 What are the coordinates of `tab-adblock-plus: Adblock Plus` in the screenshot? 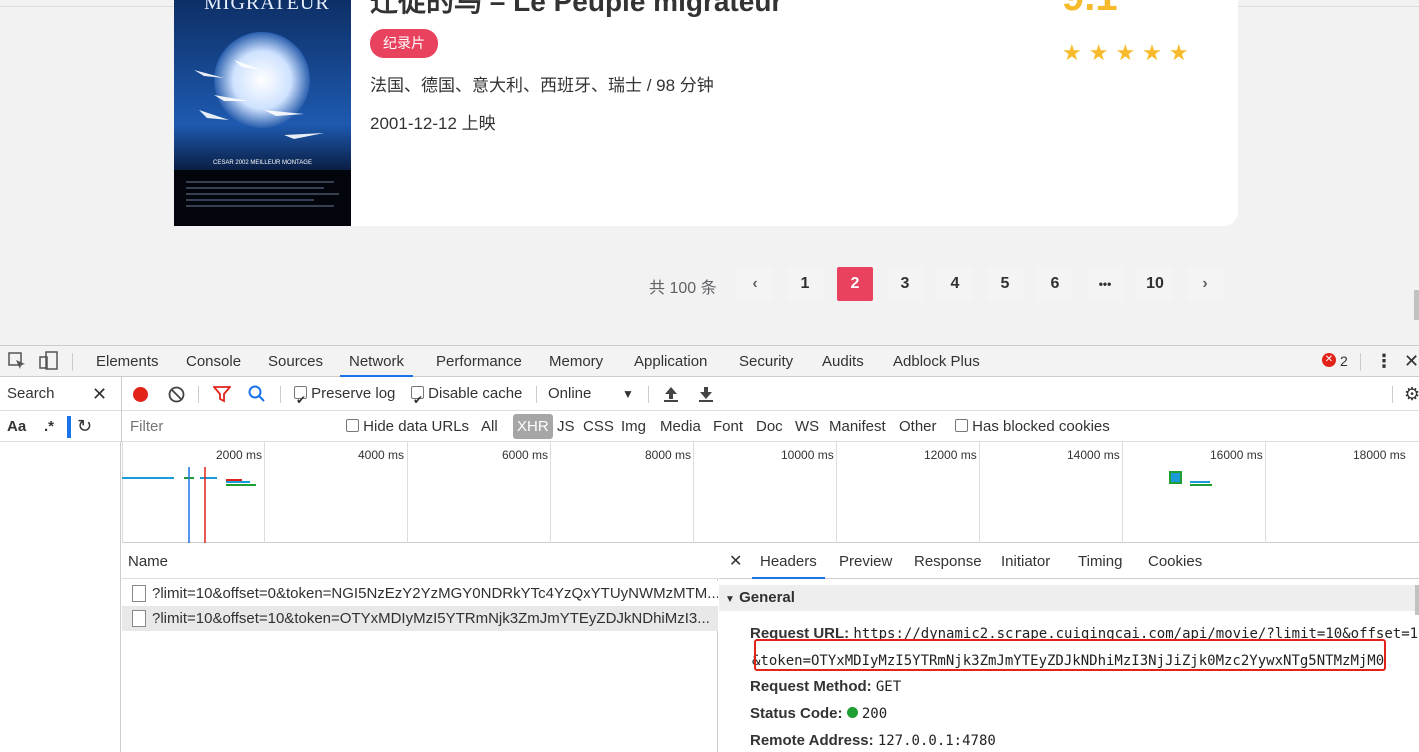 It's located at (936, 361).